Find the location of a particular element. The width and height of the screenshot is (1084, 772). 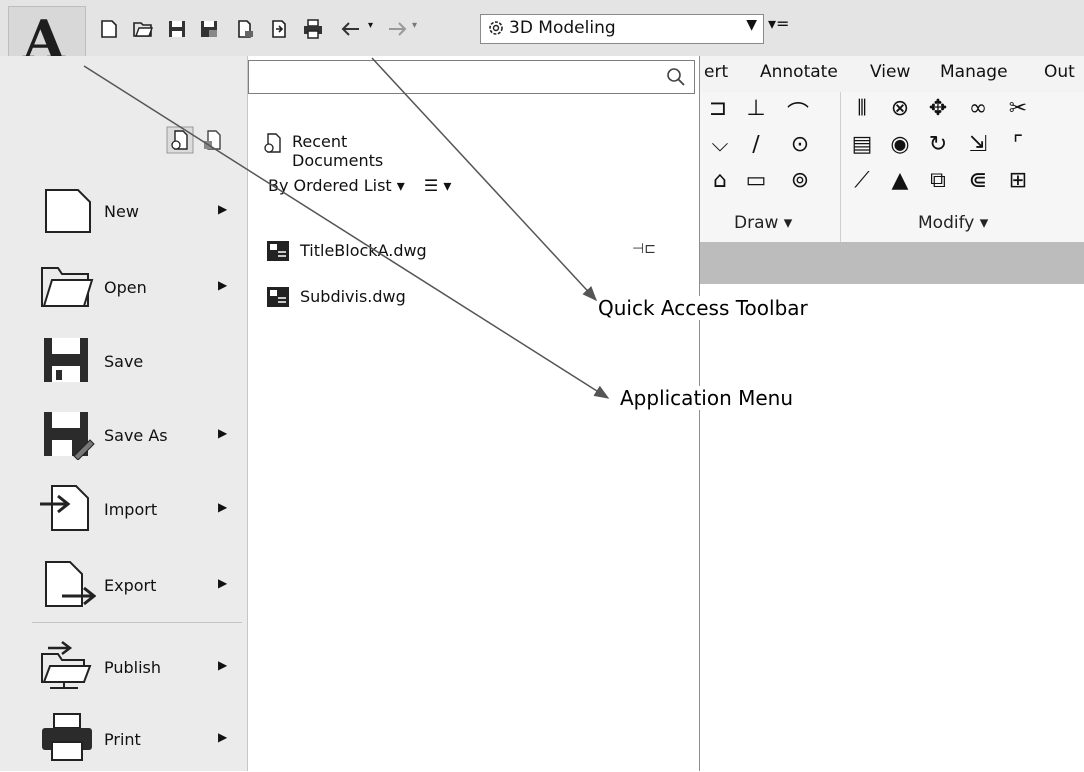

menu-item-save-as: Save As ▶ is located at coordinates (137, 436).